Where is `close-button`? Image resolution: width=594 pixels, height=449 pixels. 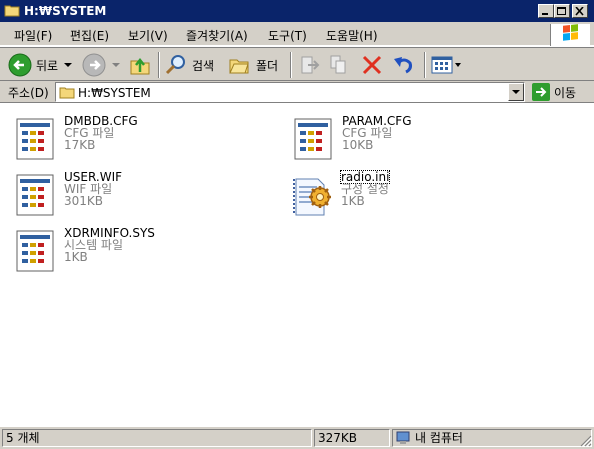 close-button is located at coordinates (580, 11).